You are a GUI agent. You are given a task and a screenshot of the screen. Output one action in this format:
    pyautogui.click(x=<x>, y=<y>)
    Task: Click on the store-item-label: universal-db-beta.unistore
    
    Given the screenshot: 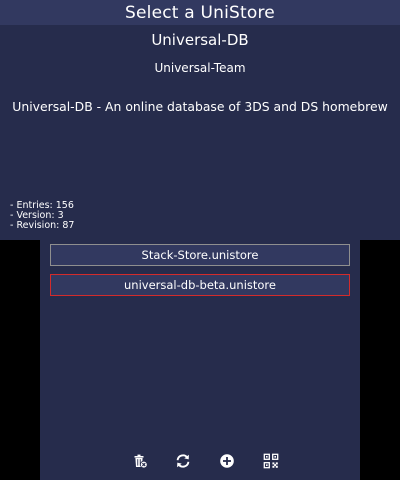 What is the action you would take?
    pyautogui.click(x=200, y=285)
    